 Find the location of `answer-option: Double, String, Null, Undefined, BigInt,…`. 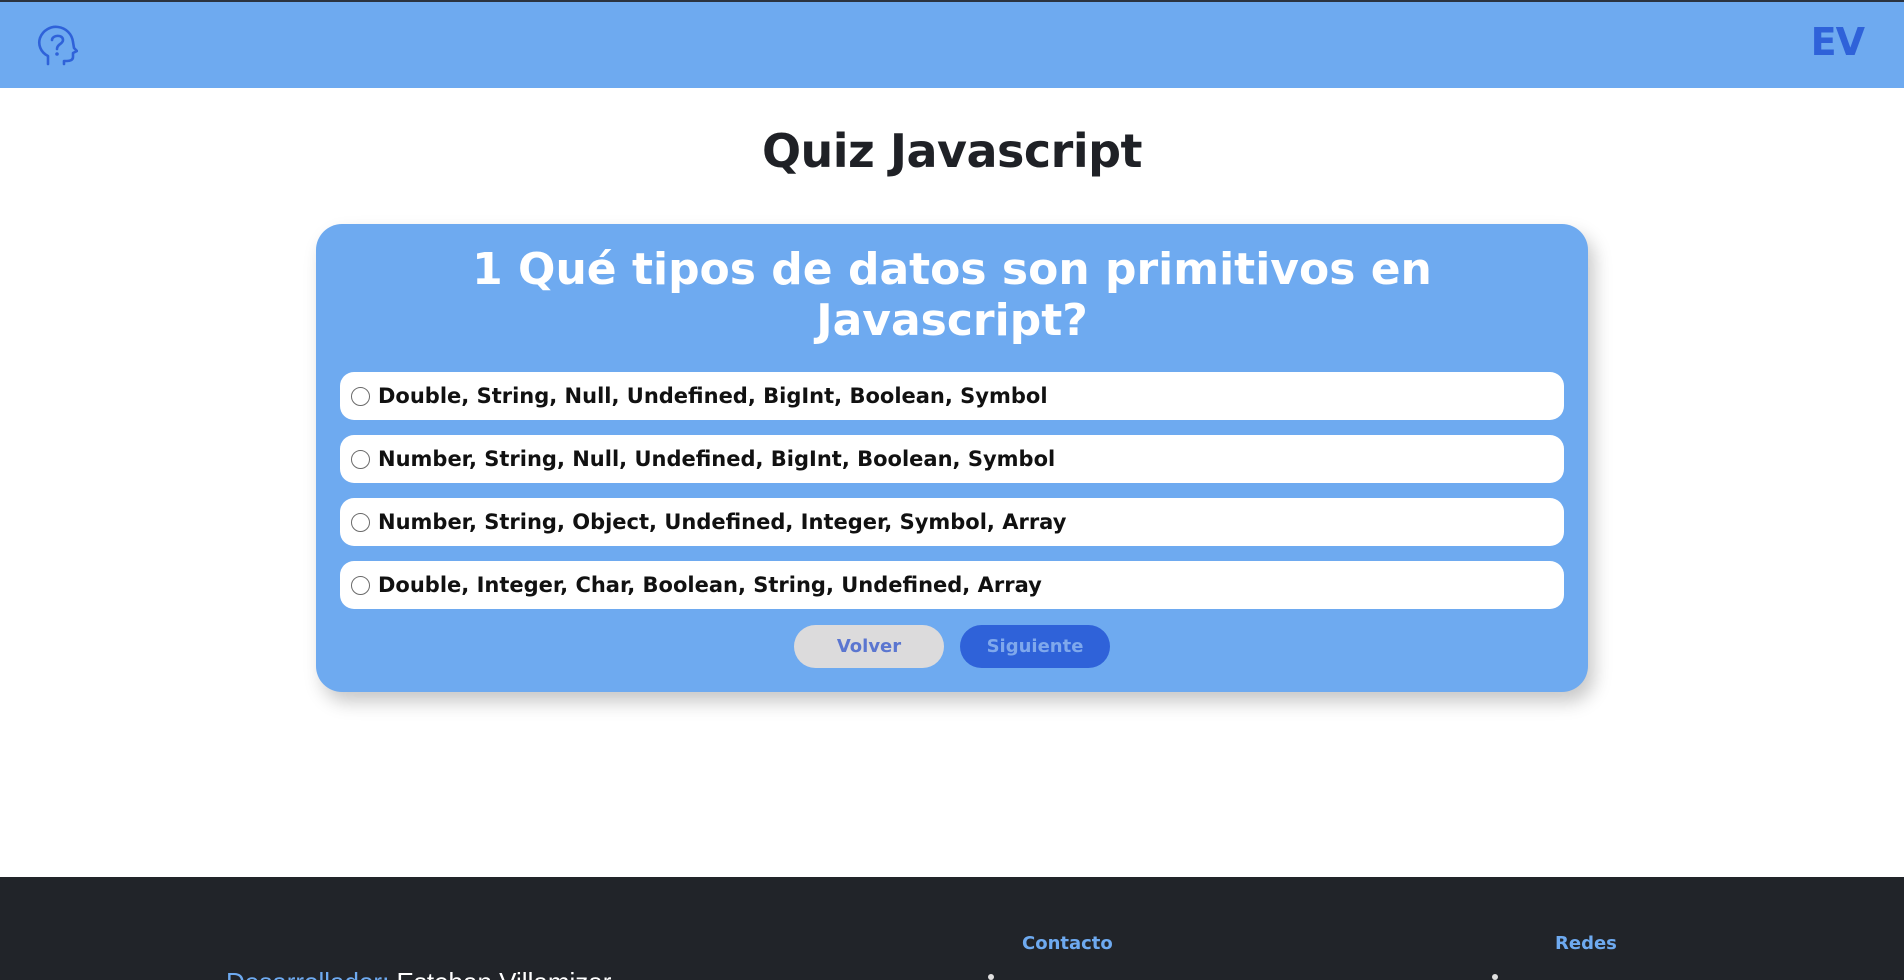

answer-option: Double, String, Null, Undefined, BigInt,… is located at coordinates (952, 396).